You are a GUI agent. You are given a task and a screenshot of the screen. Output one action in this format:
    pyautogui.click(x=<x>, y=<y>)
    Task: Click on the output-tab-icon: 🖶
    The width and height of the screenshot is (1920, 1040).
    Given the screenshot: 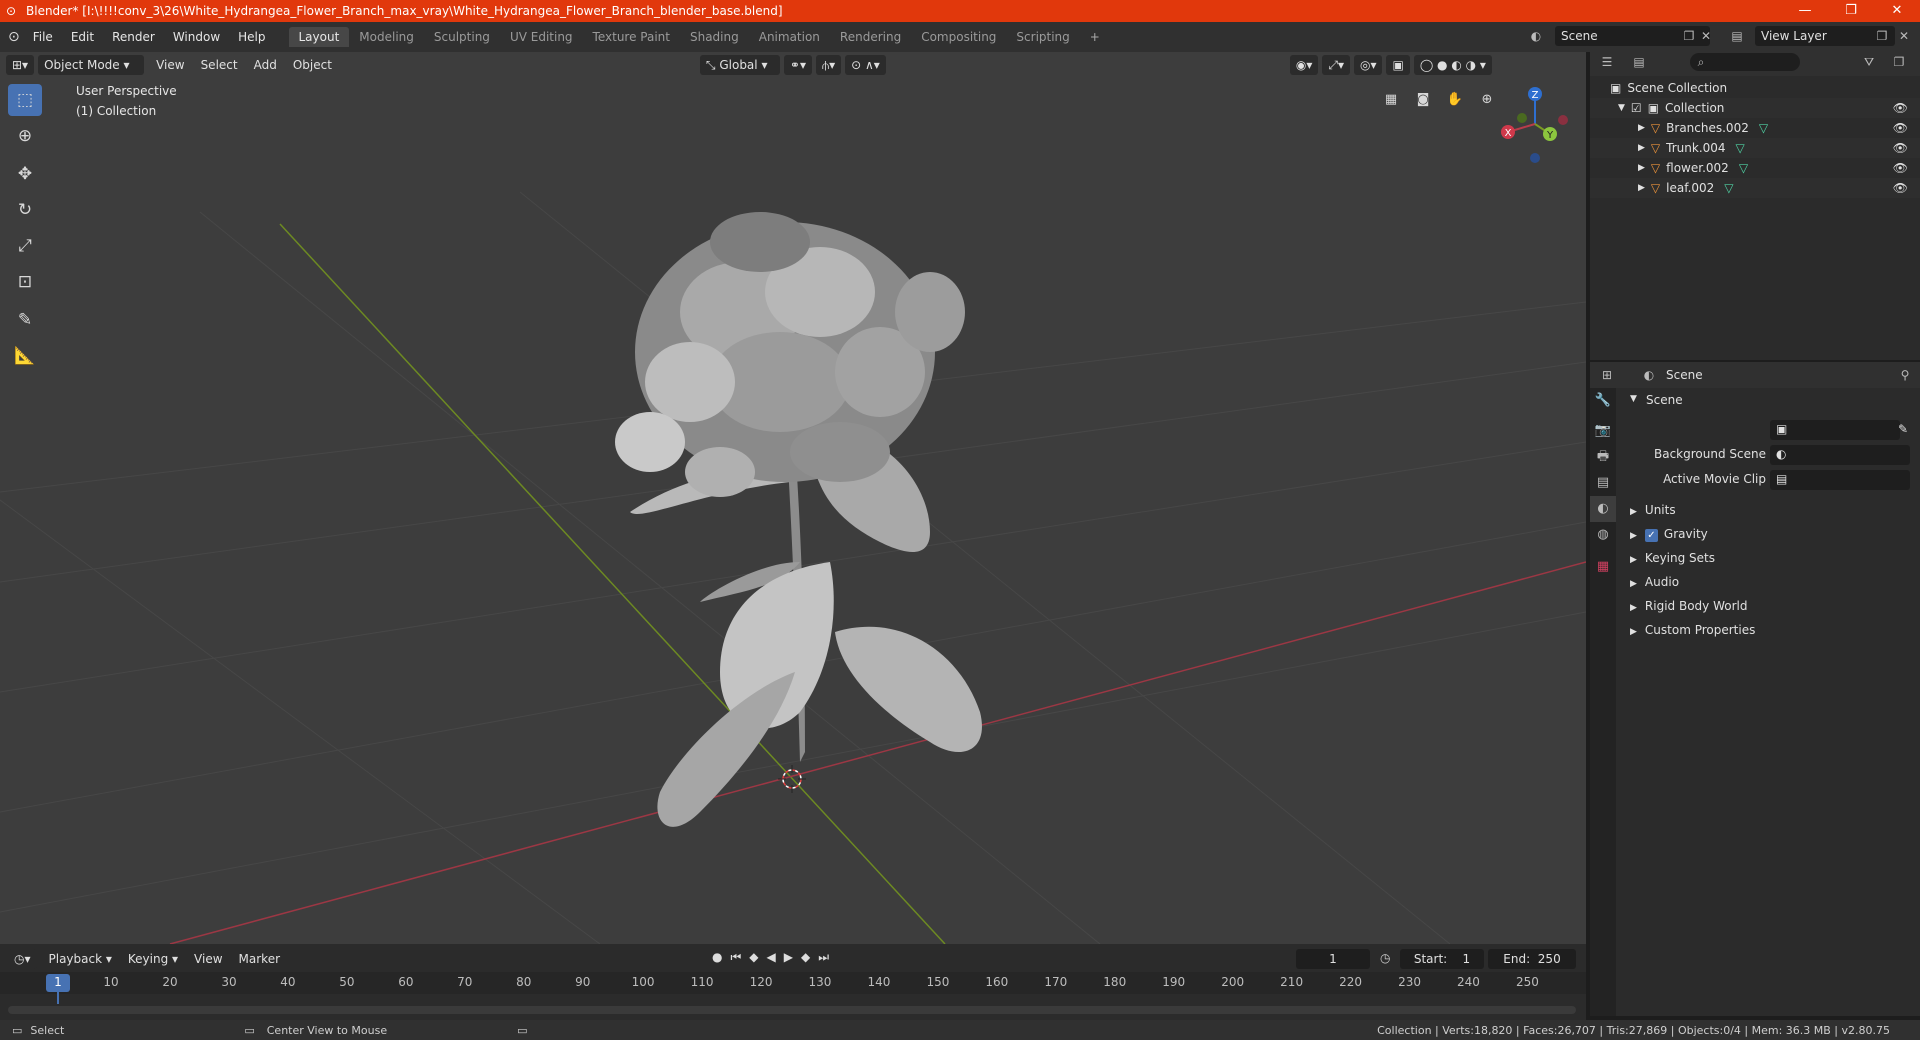 What is the action you would take?
    pyautogui.click(x=1603, y=457)
    